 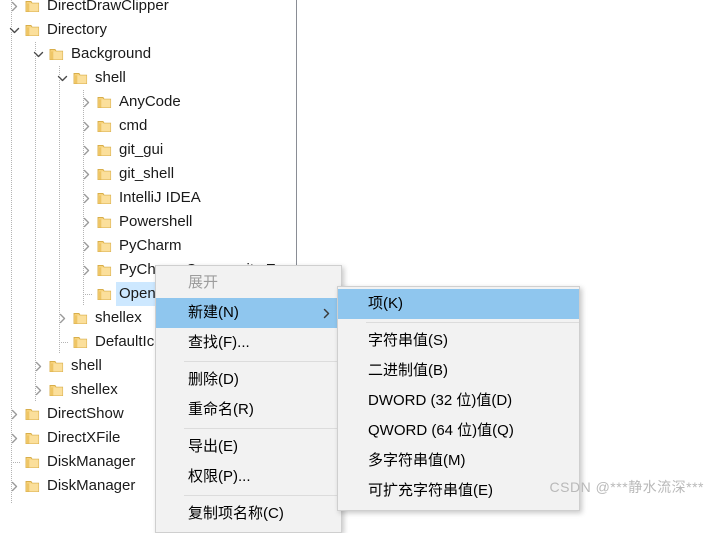 What do you see at coordinates (458, 304) in the screenshot?
I see `menu-item: 项(K)` at bounding box center [458, 304].